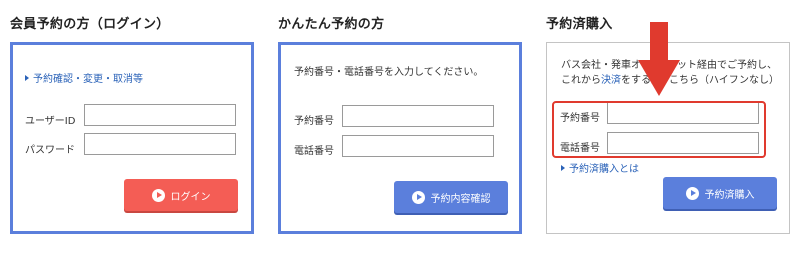 This screenshot has height=260, width=800. I want to click on userid-label: ユーザーID, so click(50, 121).